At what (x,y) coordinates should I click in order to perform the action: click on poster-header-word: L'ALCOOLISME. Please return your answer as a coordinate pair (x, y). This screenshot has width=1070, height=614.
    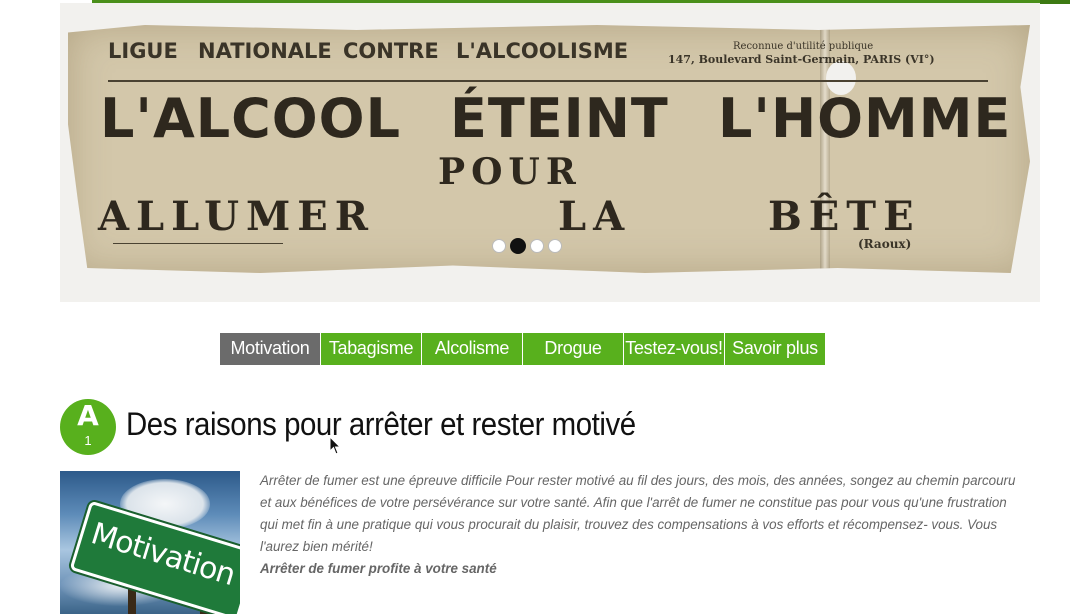
    Looking at the image, I should click on (542, 51).